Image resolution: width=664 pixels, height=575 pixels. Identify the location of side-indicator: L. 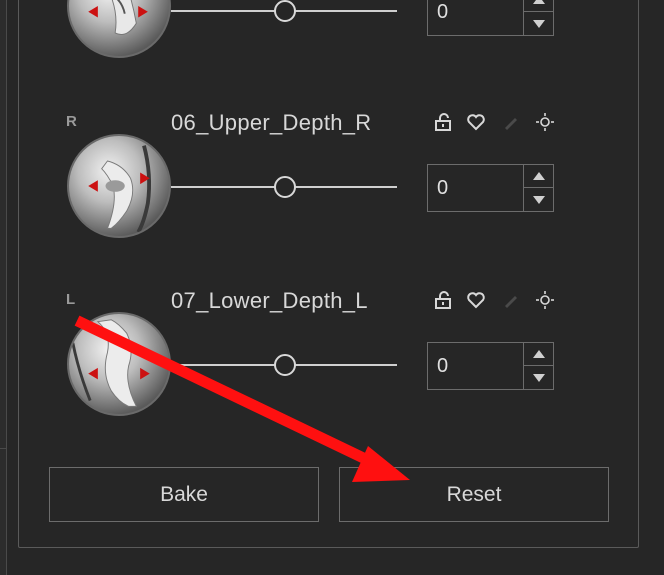
(71, 299).